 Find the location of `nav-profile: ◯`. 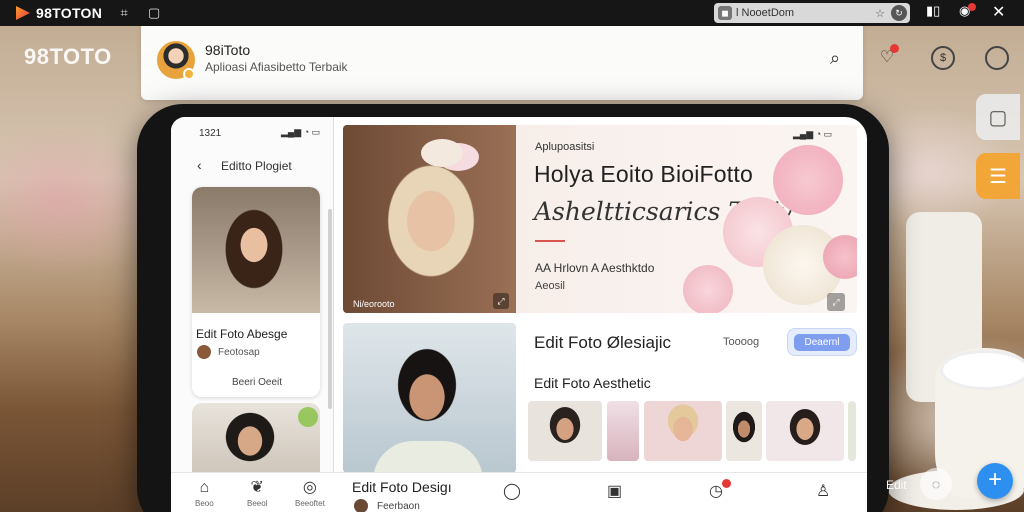

nav-profile: ◯ is located at coordinates (512, 492).